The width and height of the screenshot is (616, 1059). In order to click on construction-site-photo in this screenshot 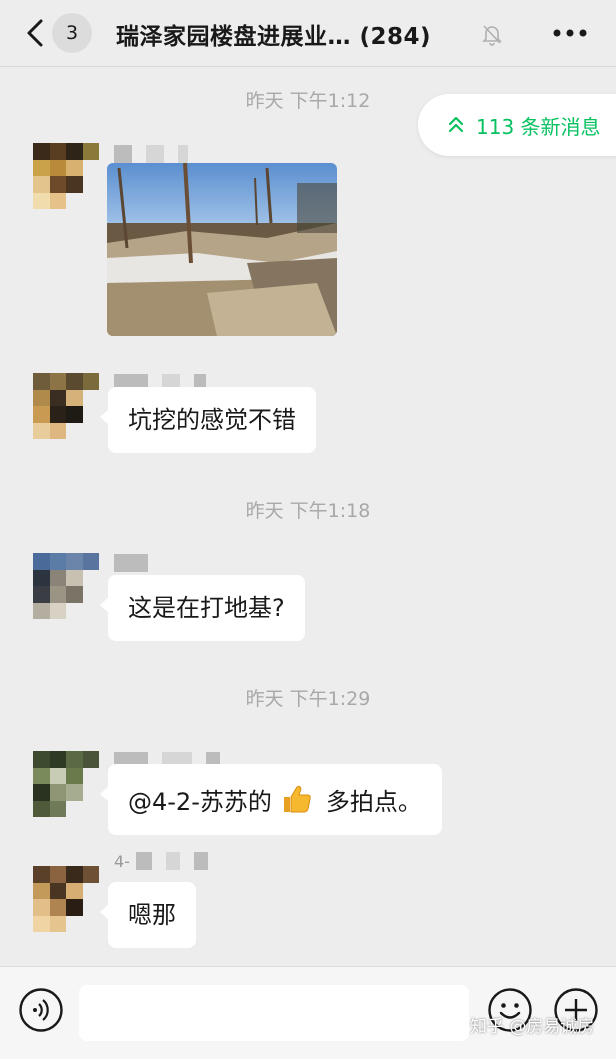, I will do `click(222, 249)`.